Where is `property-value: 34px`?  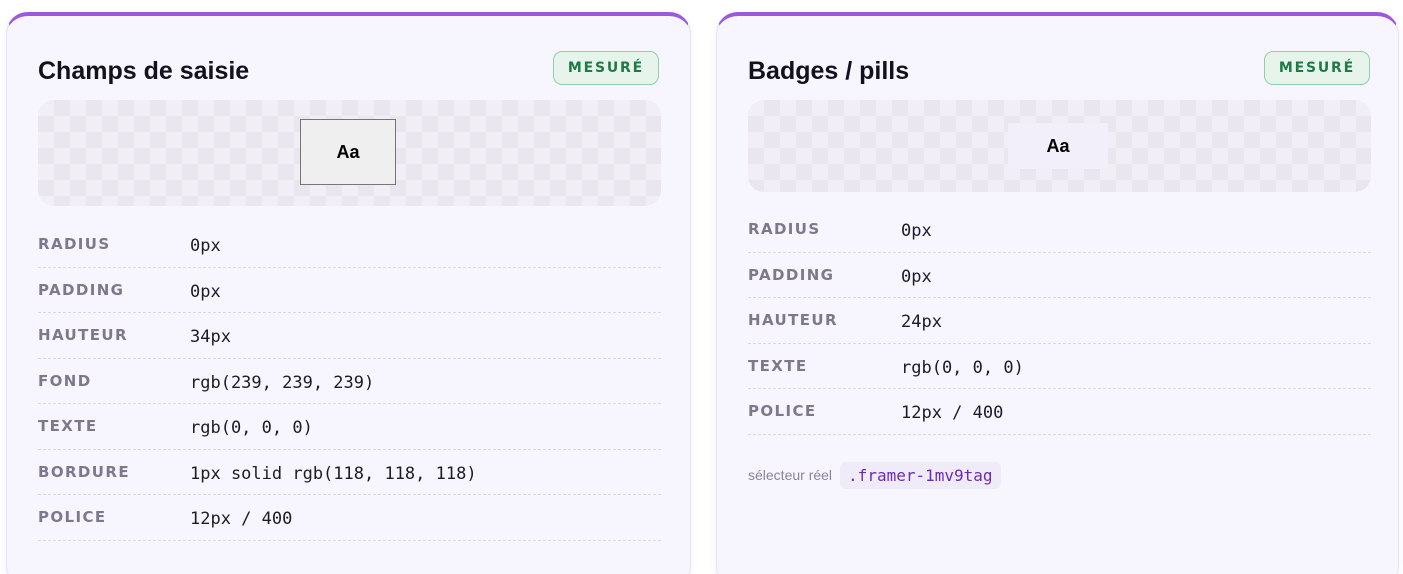 property-value: 34px is located at coordinates (210, 337).